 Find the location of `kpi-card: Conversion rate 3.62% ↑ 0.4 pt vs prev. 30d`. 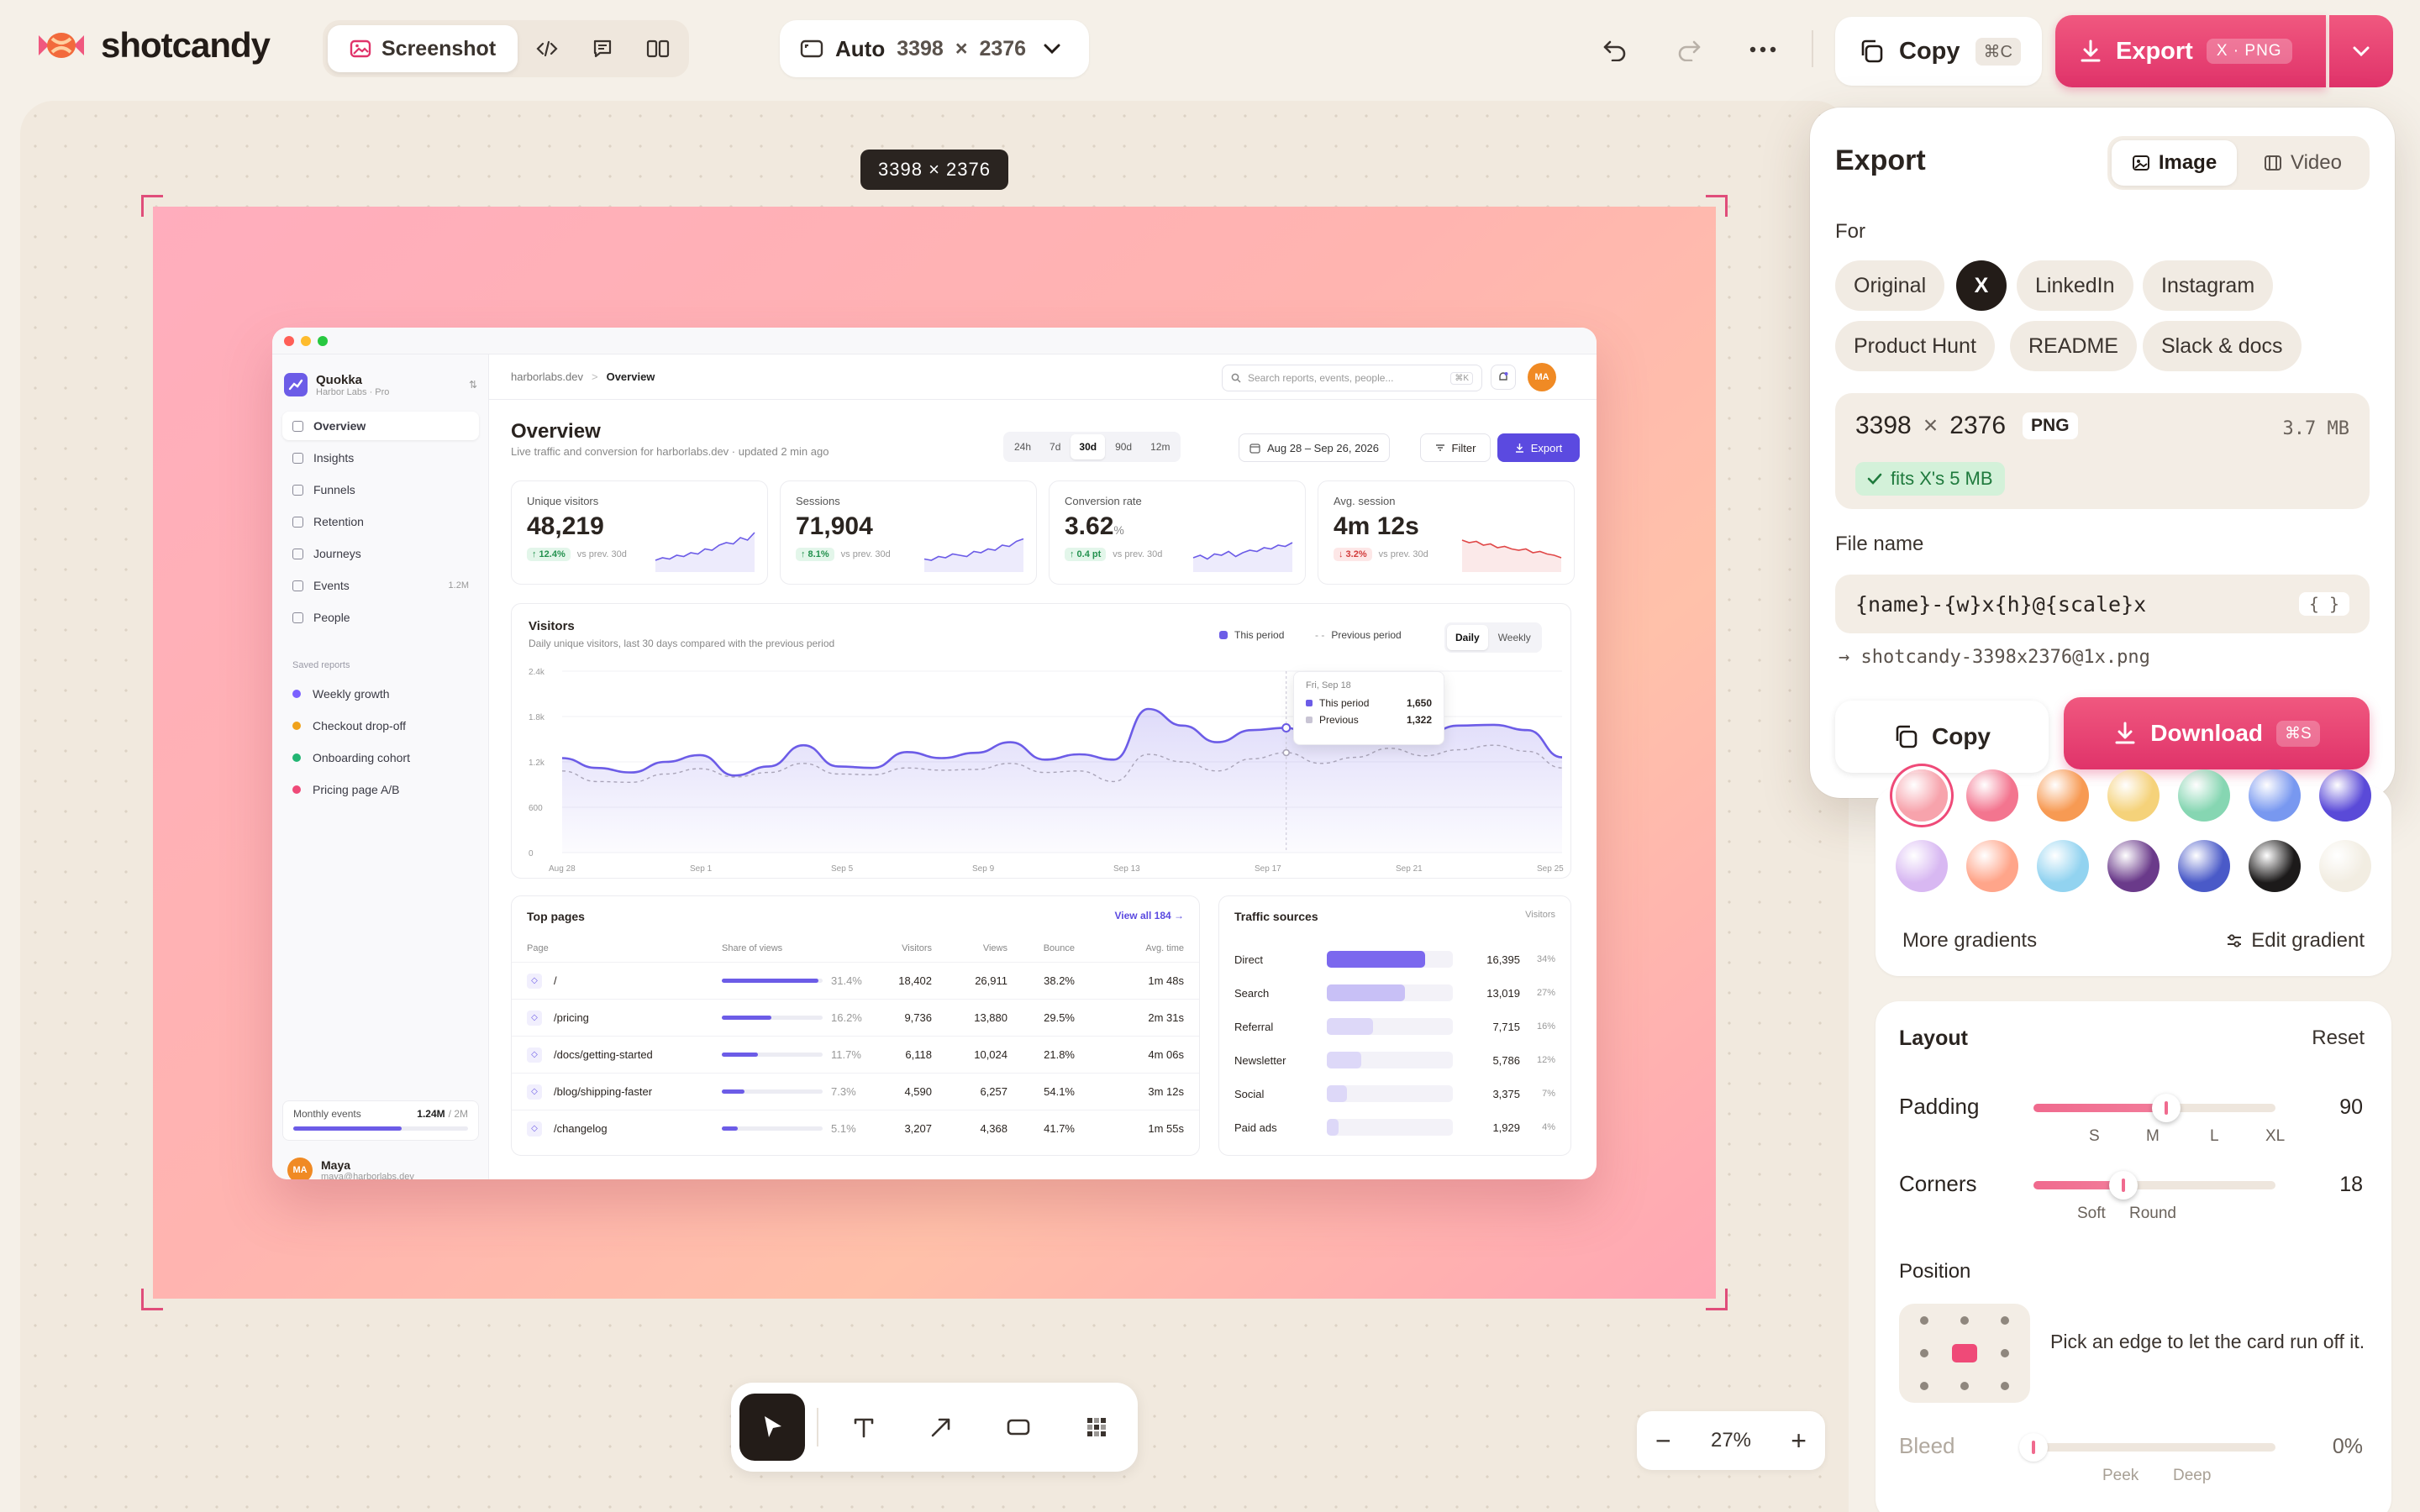

kpi-card: Conversion rate 3.62% ↑ 0.4 pt vs prev. 30d is located at coordinates (1177, 532).